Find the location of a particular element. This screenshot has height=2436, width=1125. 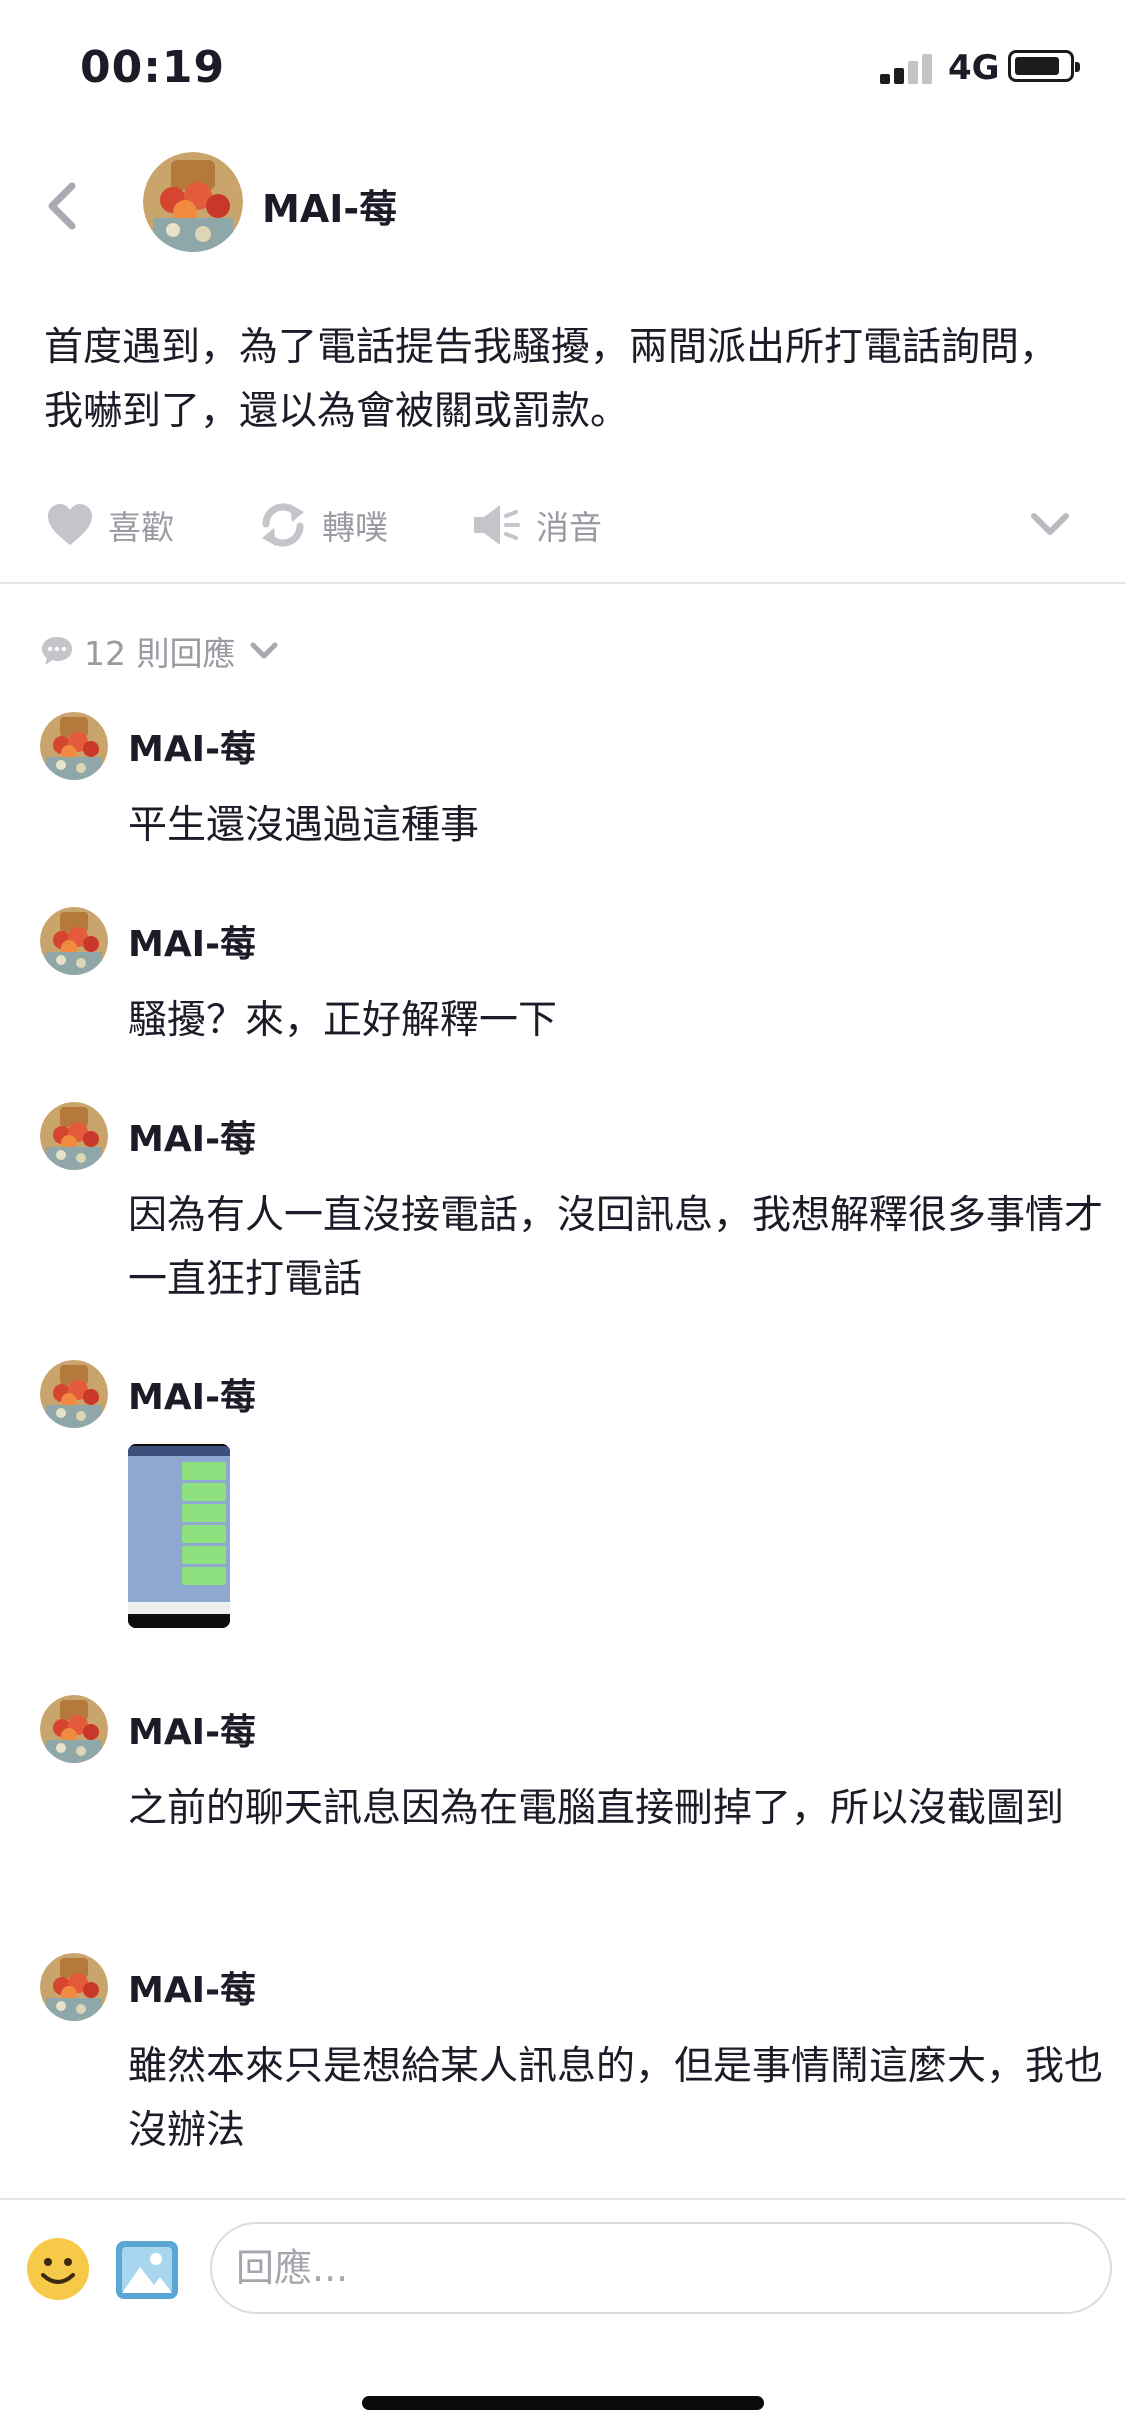

repost-button: 轉噗 is located at coordinates (323, 525).